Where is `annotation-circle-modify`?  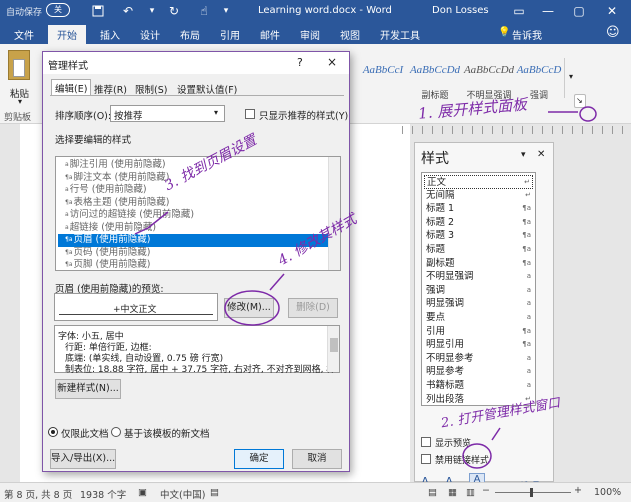
annotation-circle-modify is located at coordinates (252, 308).